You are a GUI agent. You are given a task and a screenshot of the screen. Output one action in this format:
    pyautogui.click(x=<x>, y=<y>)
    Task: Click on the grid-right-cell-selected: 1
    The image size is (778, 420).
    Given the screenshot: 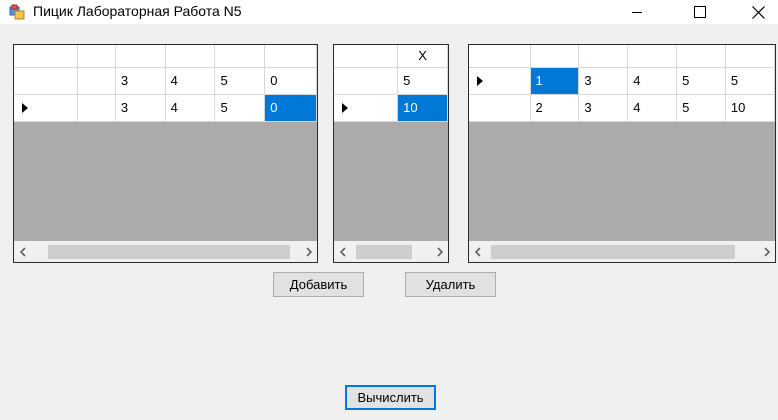 What is the action you would take?
    pyautogui.click(x=555, y=81)
    